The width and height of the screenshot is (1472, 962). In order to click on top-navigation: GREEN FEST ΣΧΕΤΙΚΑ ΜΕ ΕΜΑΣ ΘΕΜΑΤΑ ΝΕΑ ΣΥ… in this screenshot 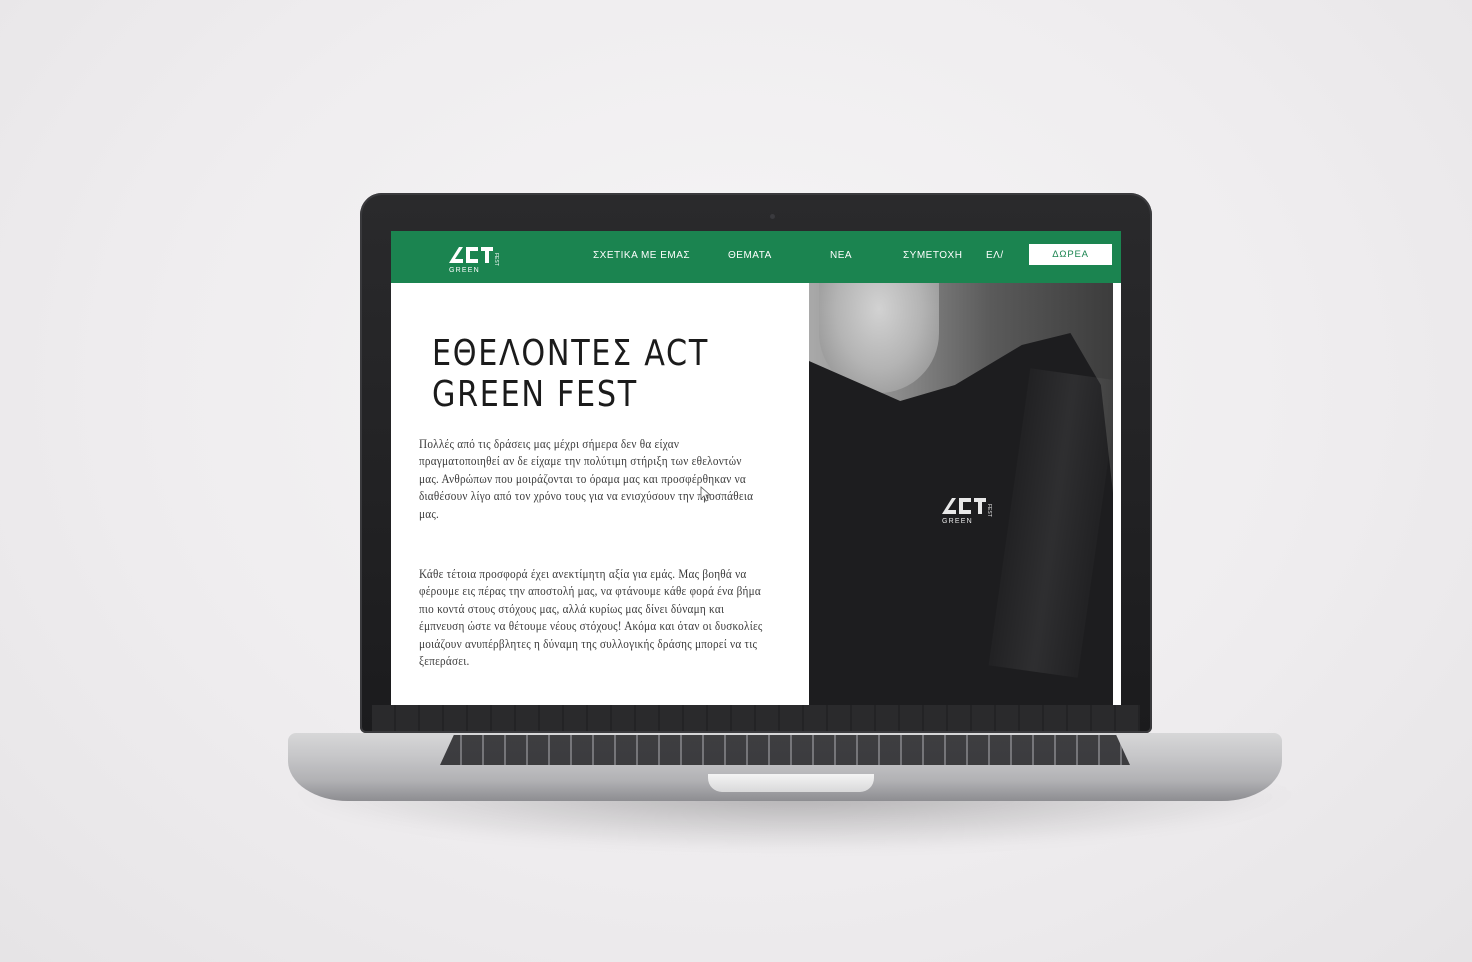, I will do `click(756, 257)`.